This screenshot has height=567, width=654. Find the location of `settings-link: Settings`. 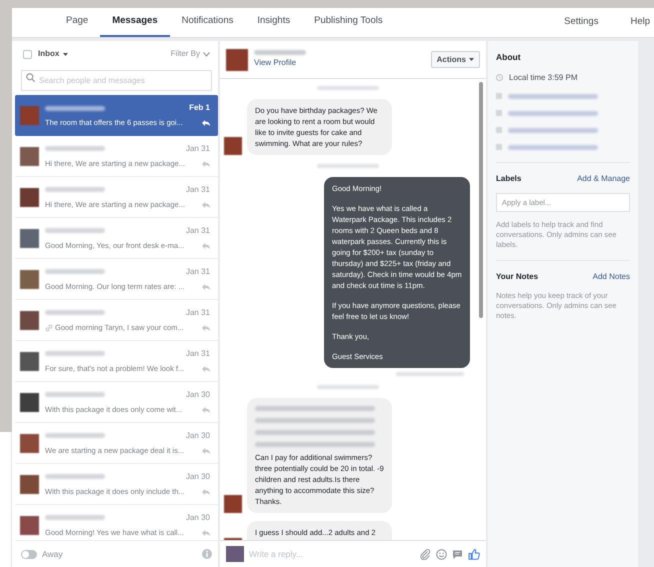

settings-link: Settings is located at coordinates (581, 22).